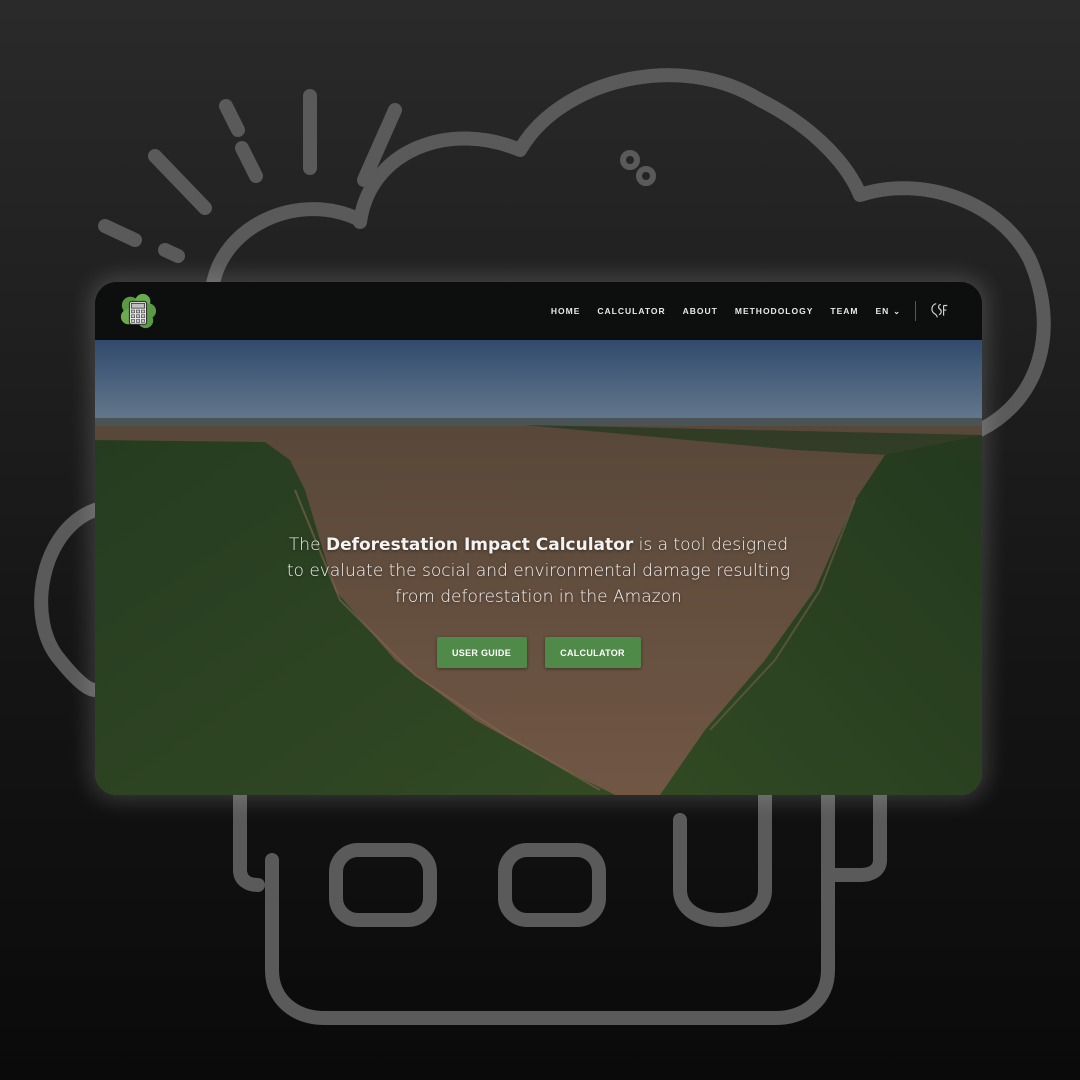  Describe the element at coordinates (592, 652) in the screenshot. I see `calculator-button: CALCULATOR` at that location.